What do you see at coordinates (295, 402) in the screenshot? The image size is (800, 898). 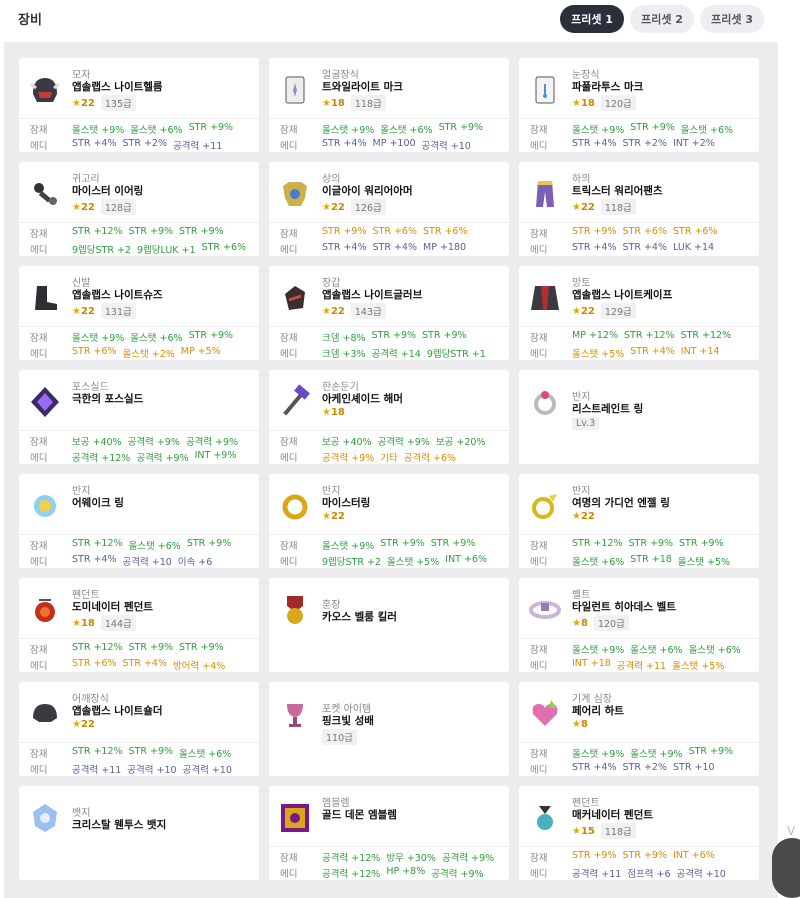 I see `hammer-icon` at bounding box center [295, 402].